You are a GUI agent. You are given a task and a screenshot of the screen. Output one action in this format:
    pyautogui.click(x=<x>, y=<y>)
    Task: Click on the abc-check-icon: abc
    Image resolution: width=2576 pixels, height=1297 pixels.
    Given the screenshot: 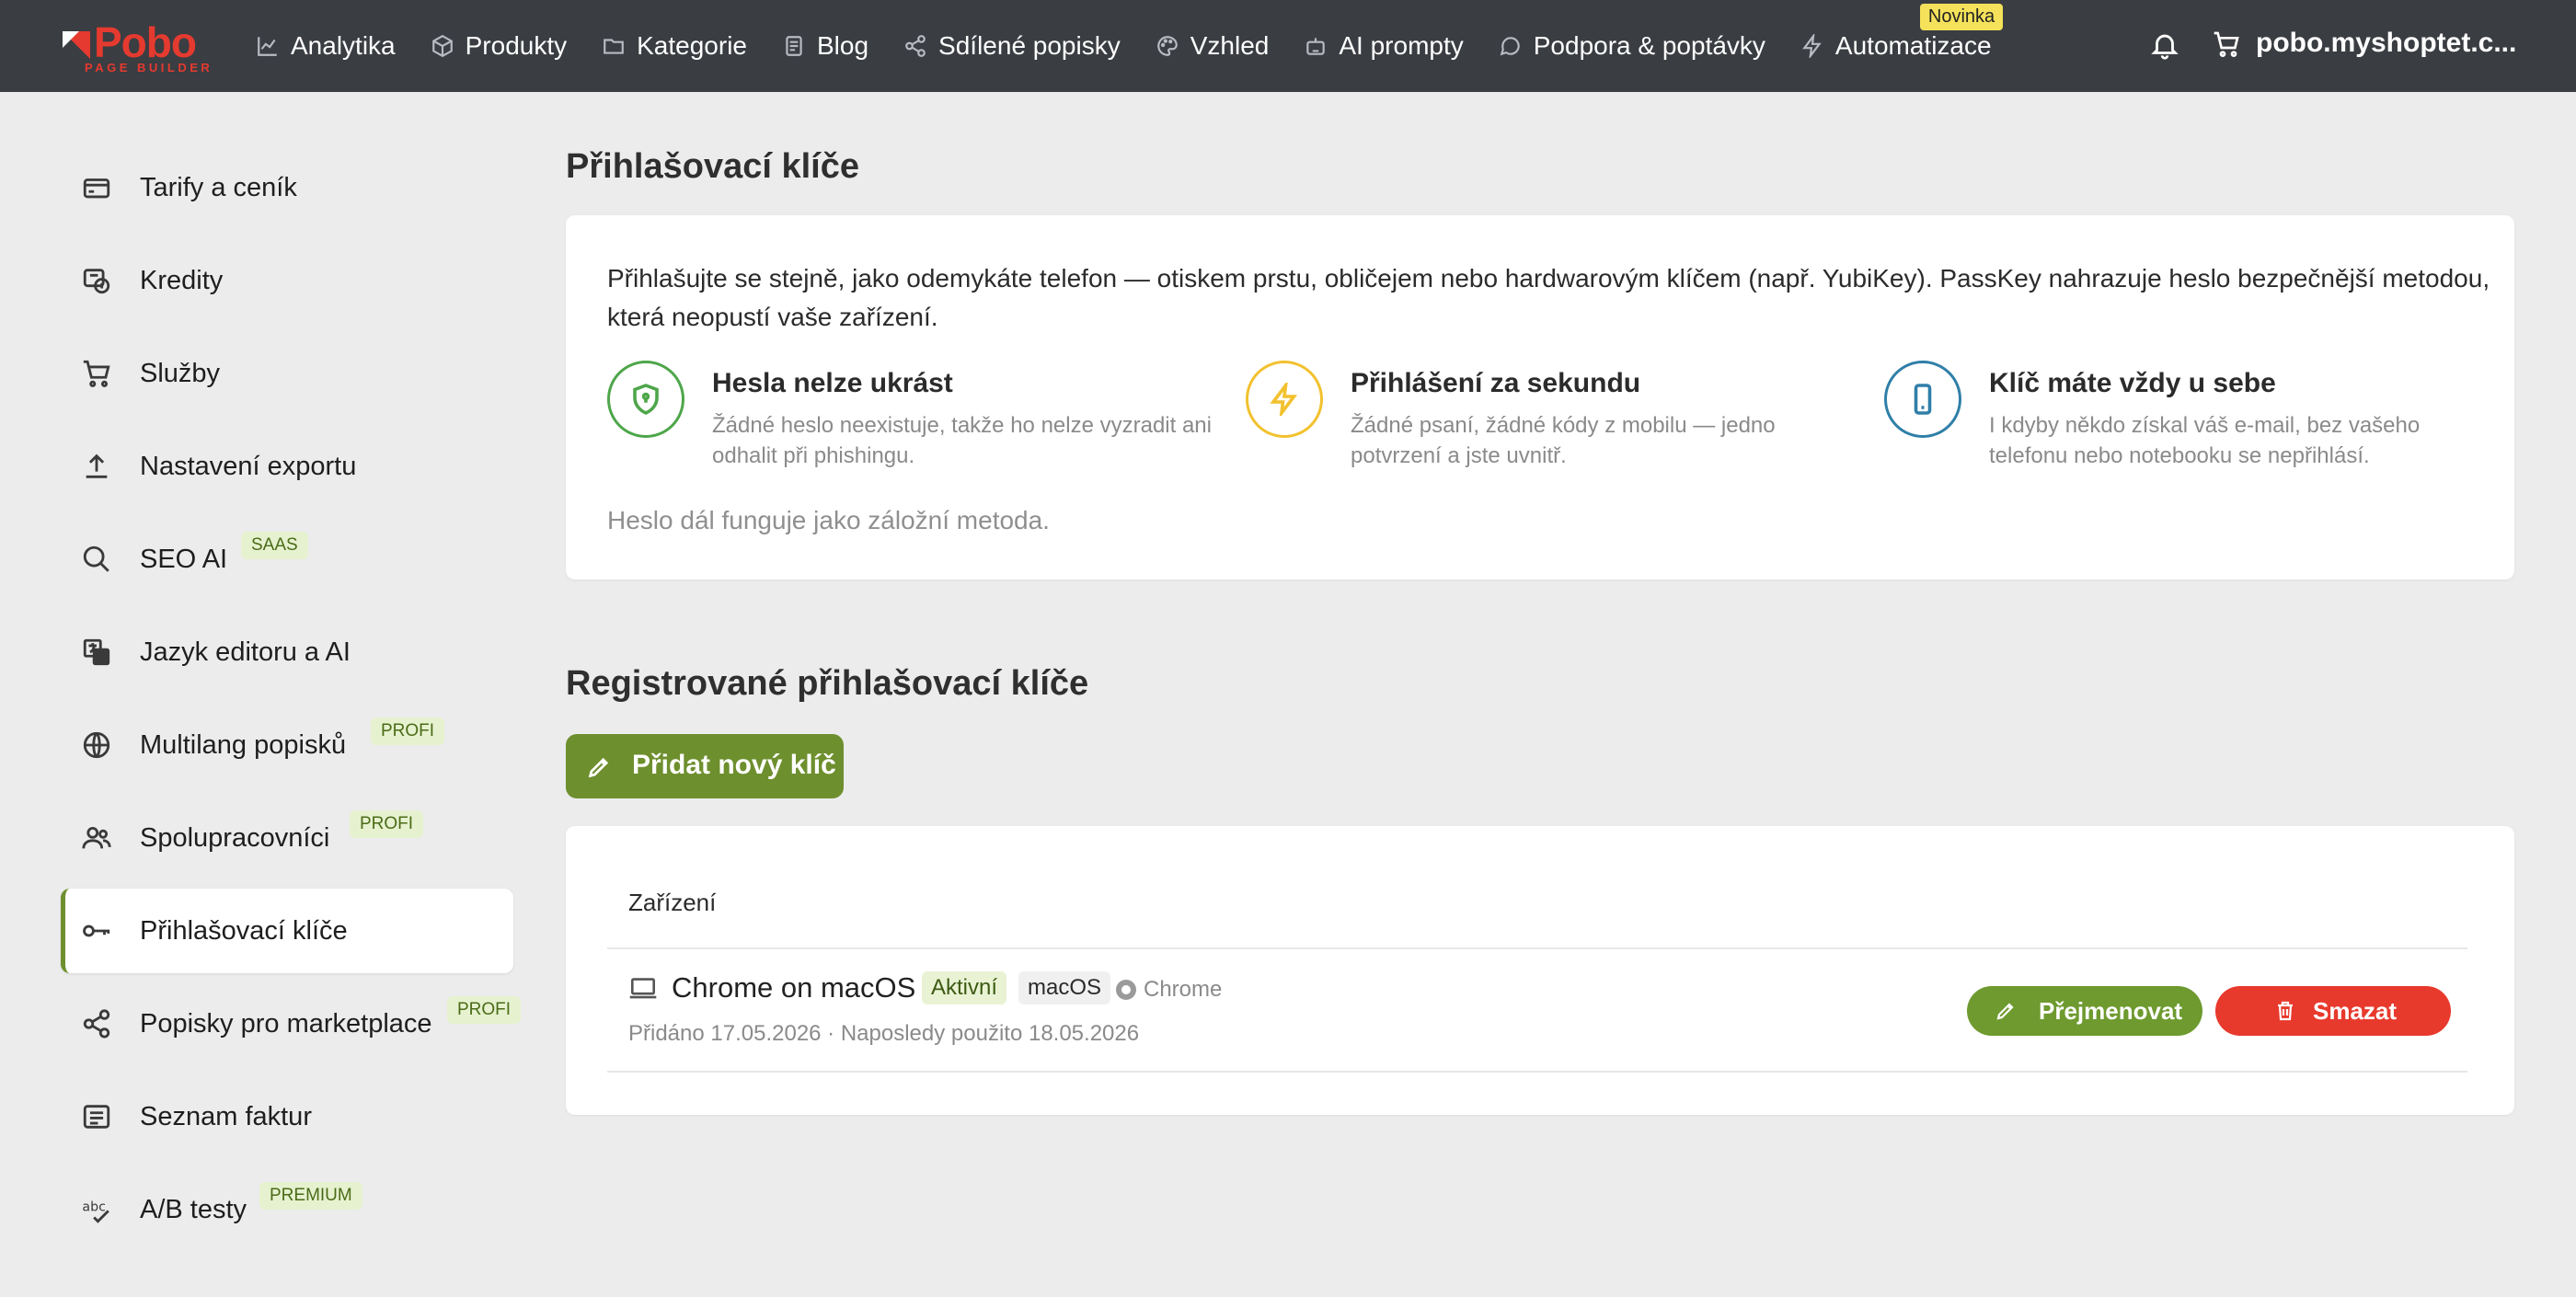 What is the action you would take?
    pyautogui.click(x=96, y=1209)
    